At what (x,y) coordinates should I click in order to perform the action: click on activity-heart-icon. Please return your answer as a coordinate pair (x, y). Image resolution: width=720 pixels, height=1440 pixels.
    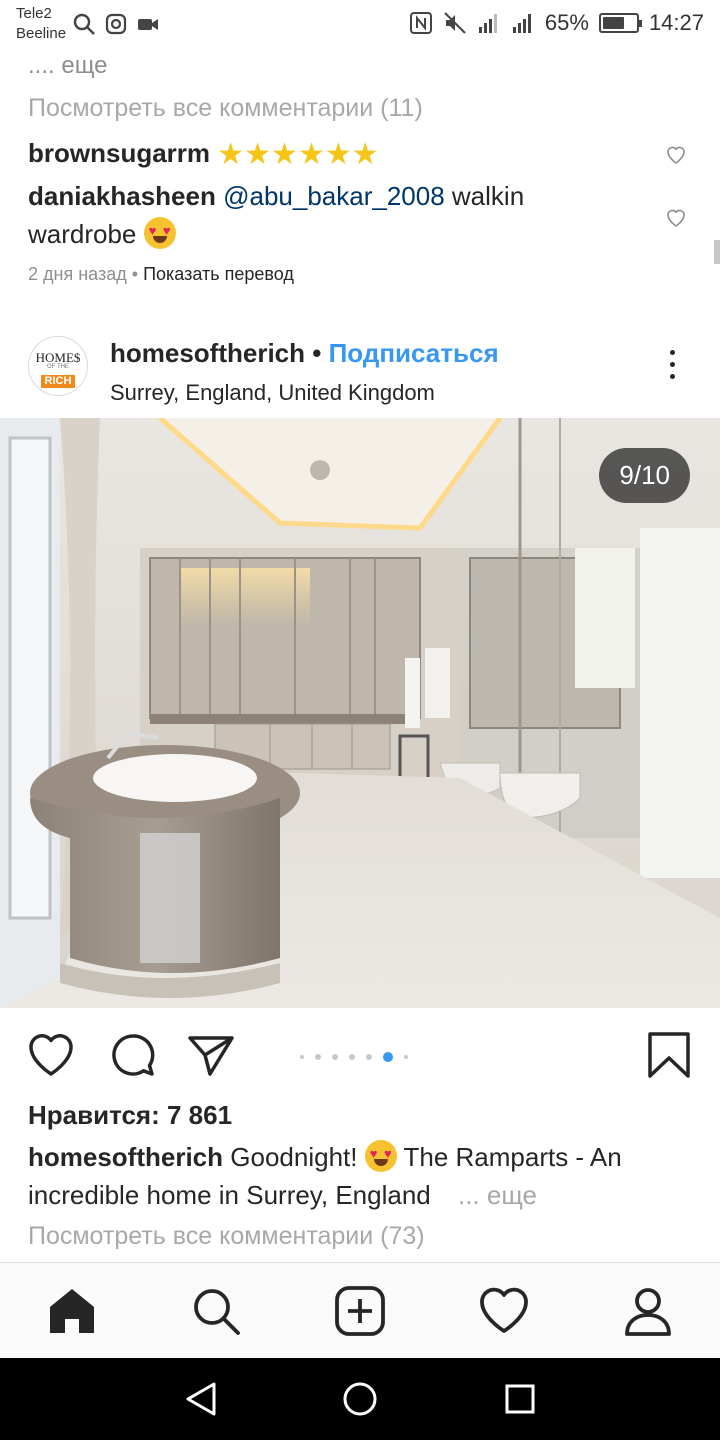
    Looking at the image, I should click on (504, 1311).